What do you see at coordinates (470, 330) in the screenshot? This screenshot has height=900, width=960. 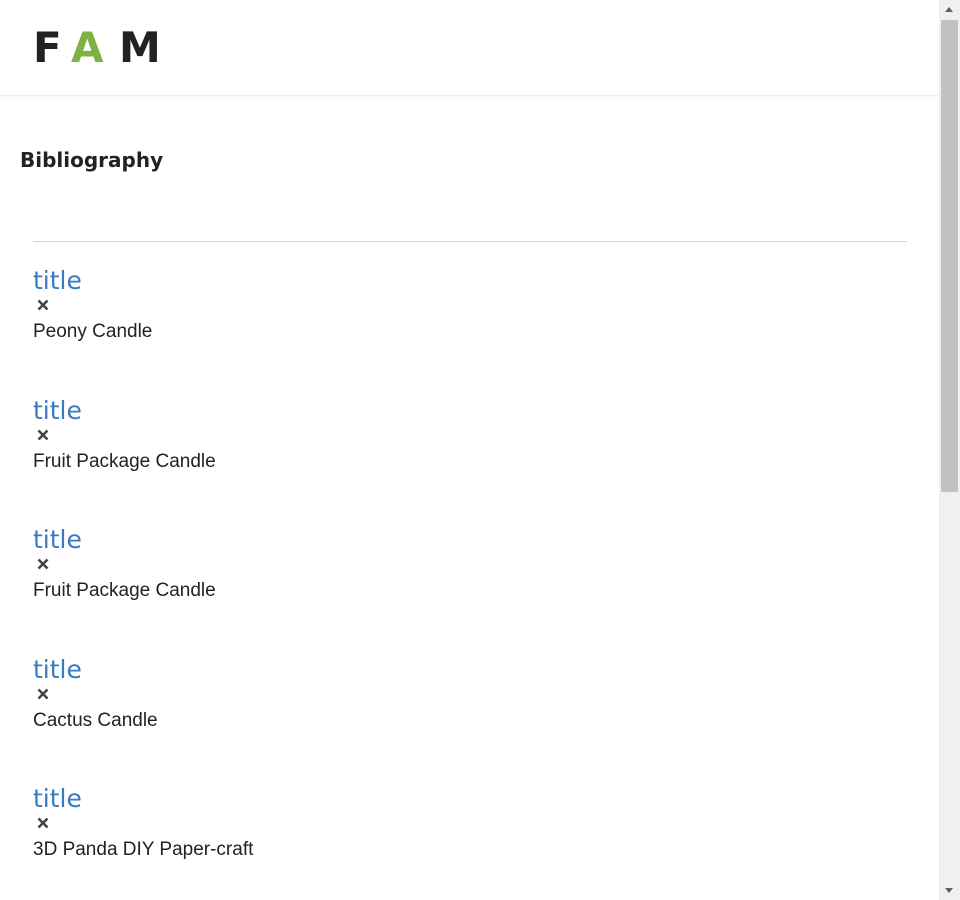 I see `list-item: title Peony Candle` at bounding box center [470, 330].